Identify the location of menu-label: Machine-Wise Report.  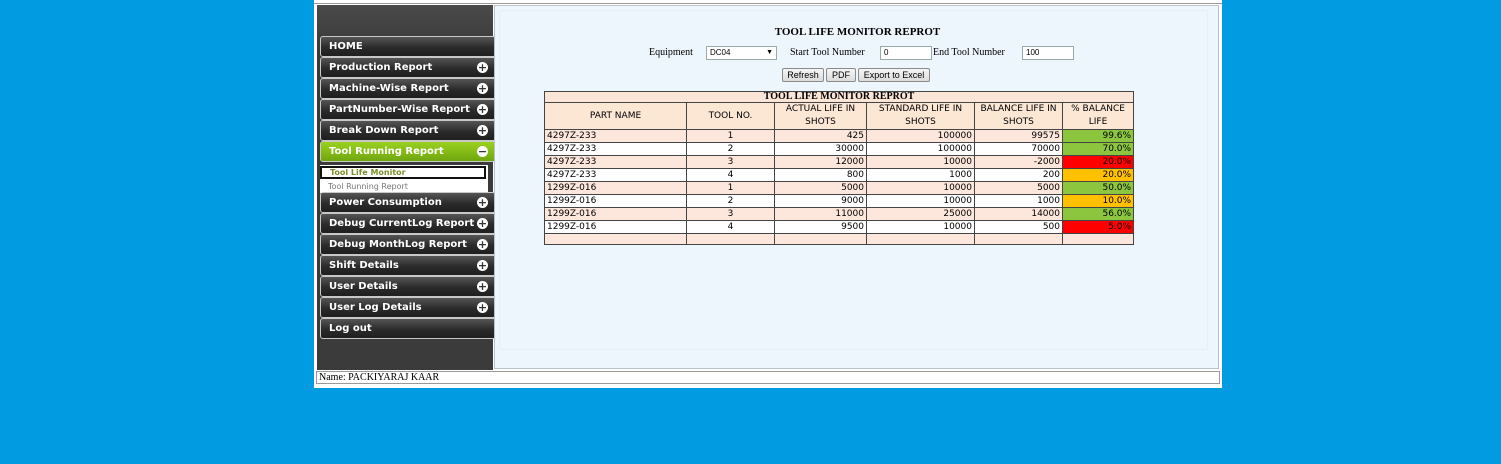
(389, 88).